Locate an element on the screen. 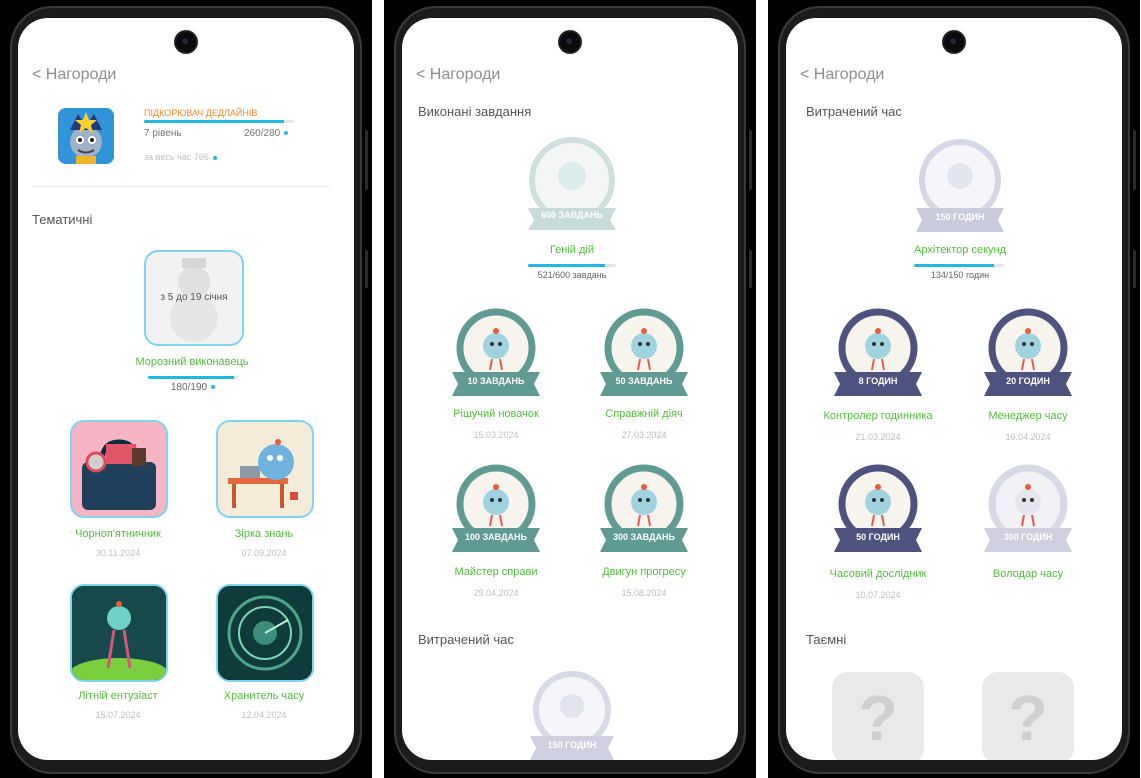 This screenshot has height=778, width=1141. medal-date: 16.04.2024 is located at coordinates (1028, 437).